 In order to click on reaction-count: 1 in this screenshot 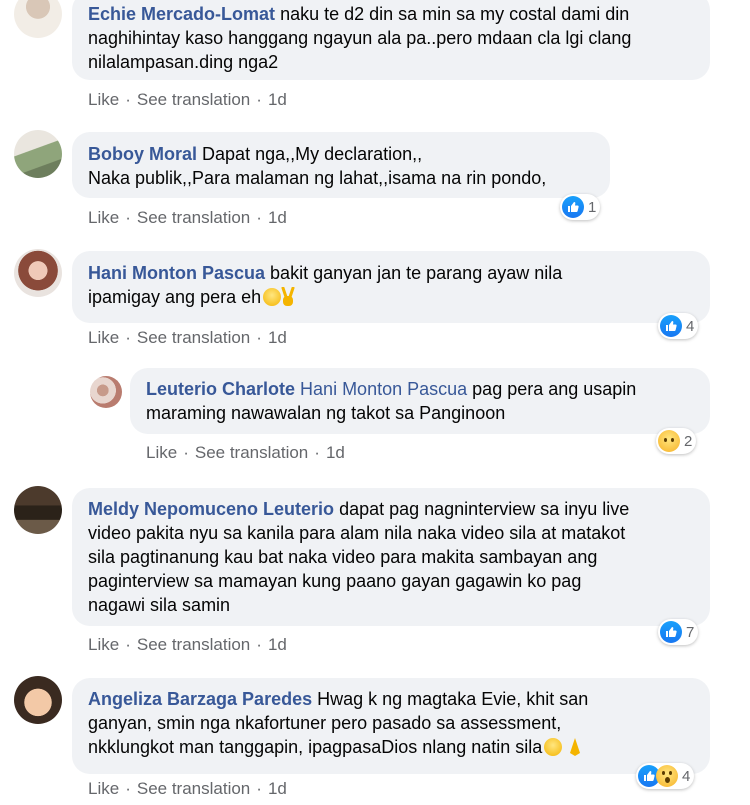, I will do `click(580, 207)`.